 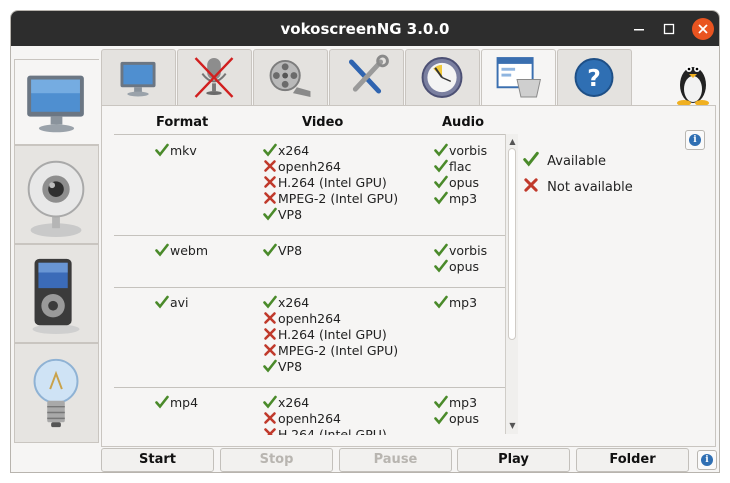 I want to click on tab-settings, so click(x=366, y=77).